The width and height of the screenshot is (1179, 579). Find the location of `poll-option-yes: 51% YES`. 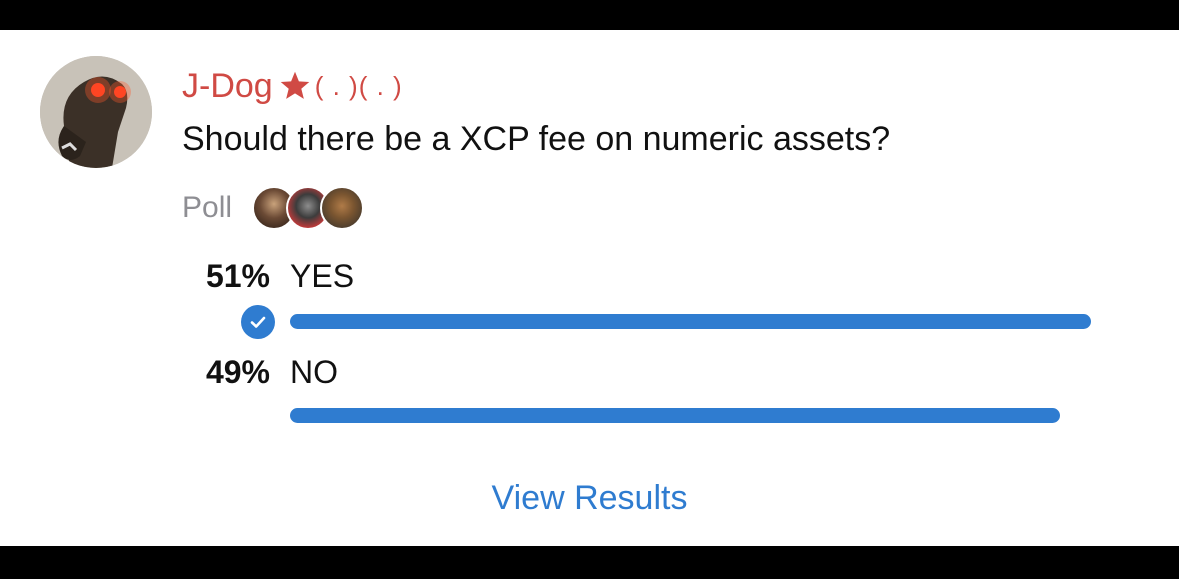

poll-option-yes: 51% YES is located at coordinates (177, 276).